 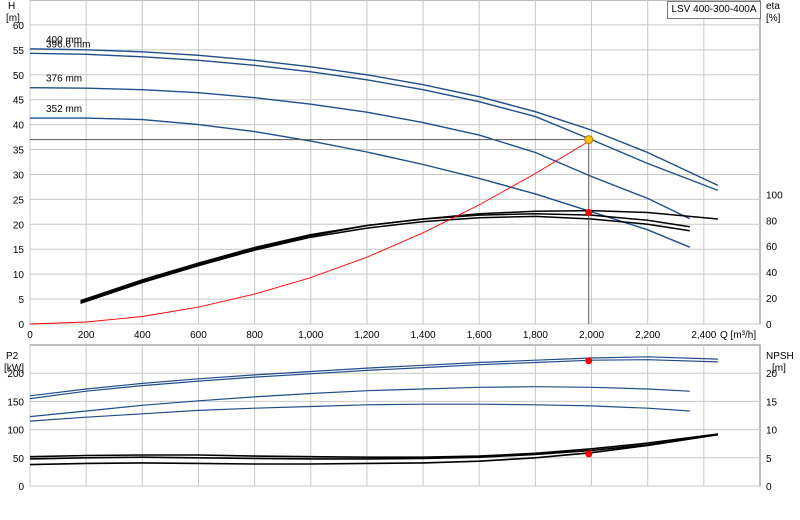 I want to click on head-right-tick-label: 40, so click(x=772, y=273).